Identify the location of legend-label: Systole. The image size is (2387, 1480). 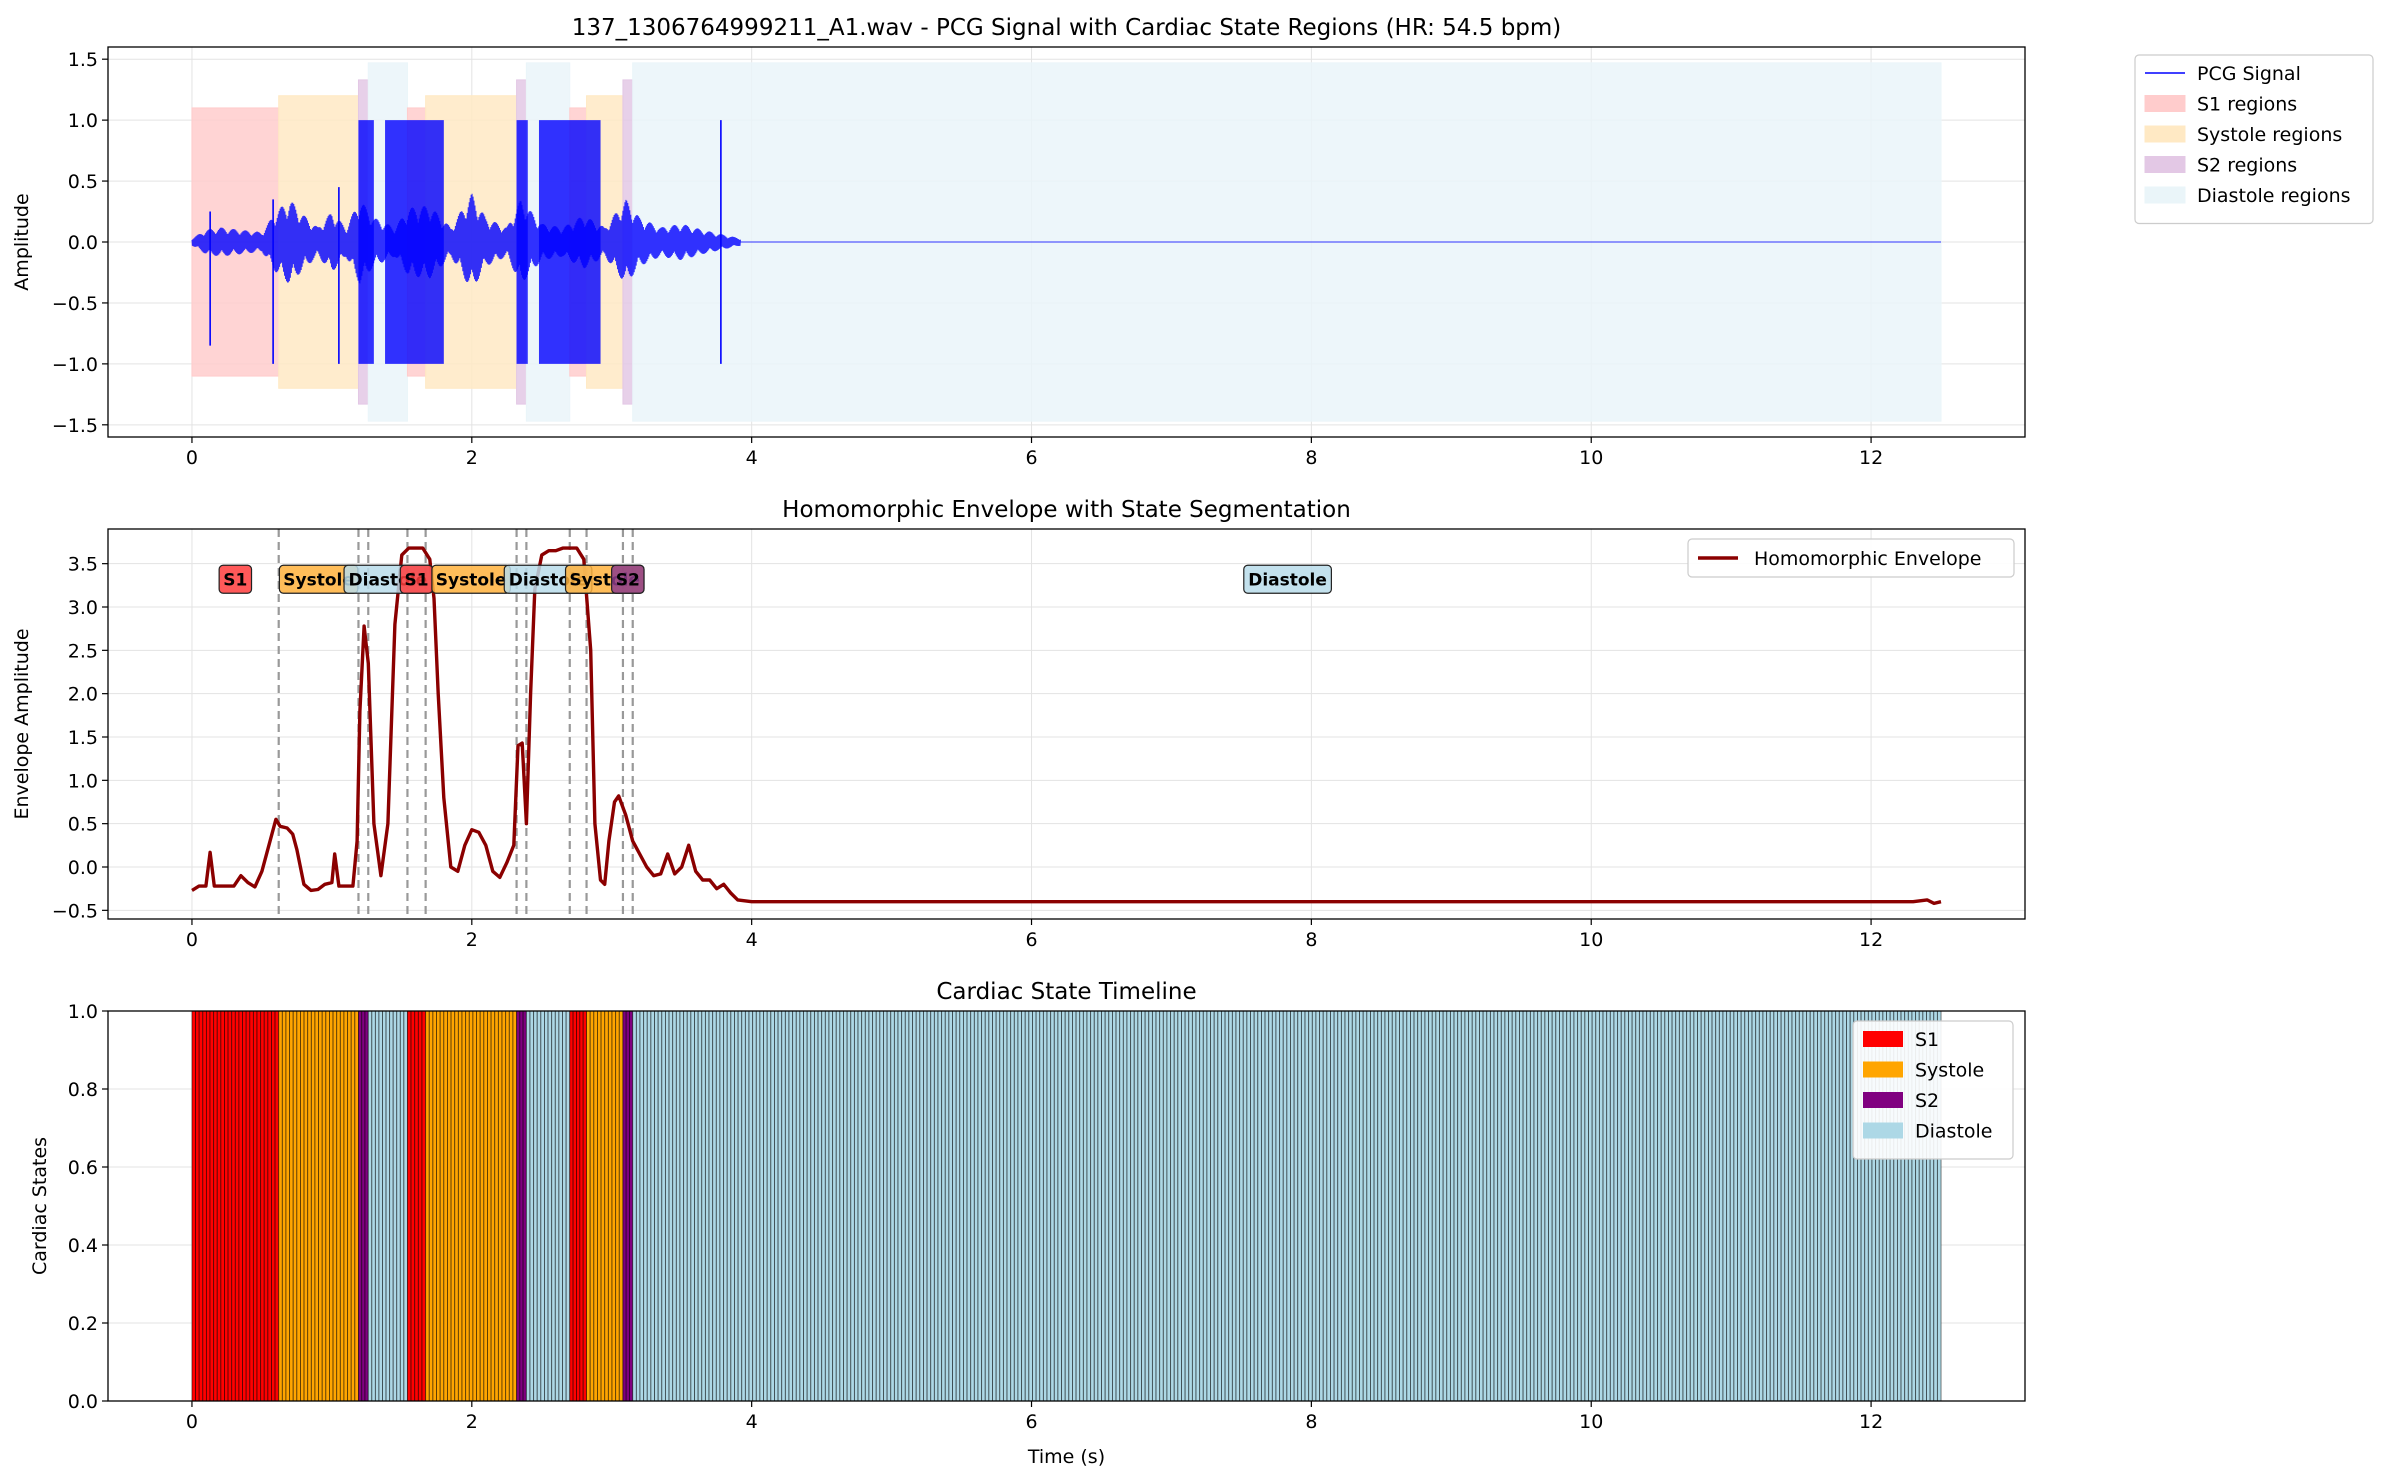
(1949, 1071).